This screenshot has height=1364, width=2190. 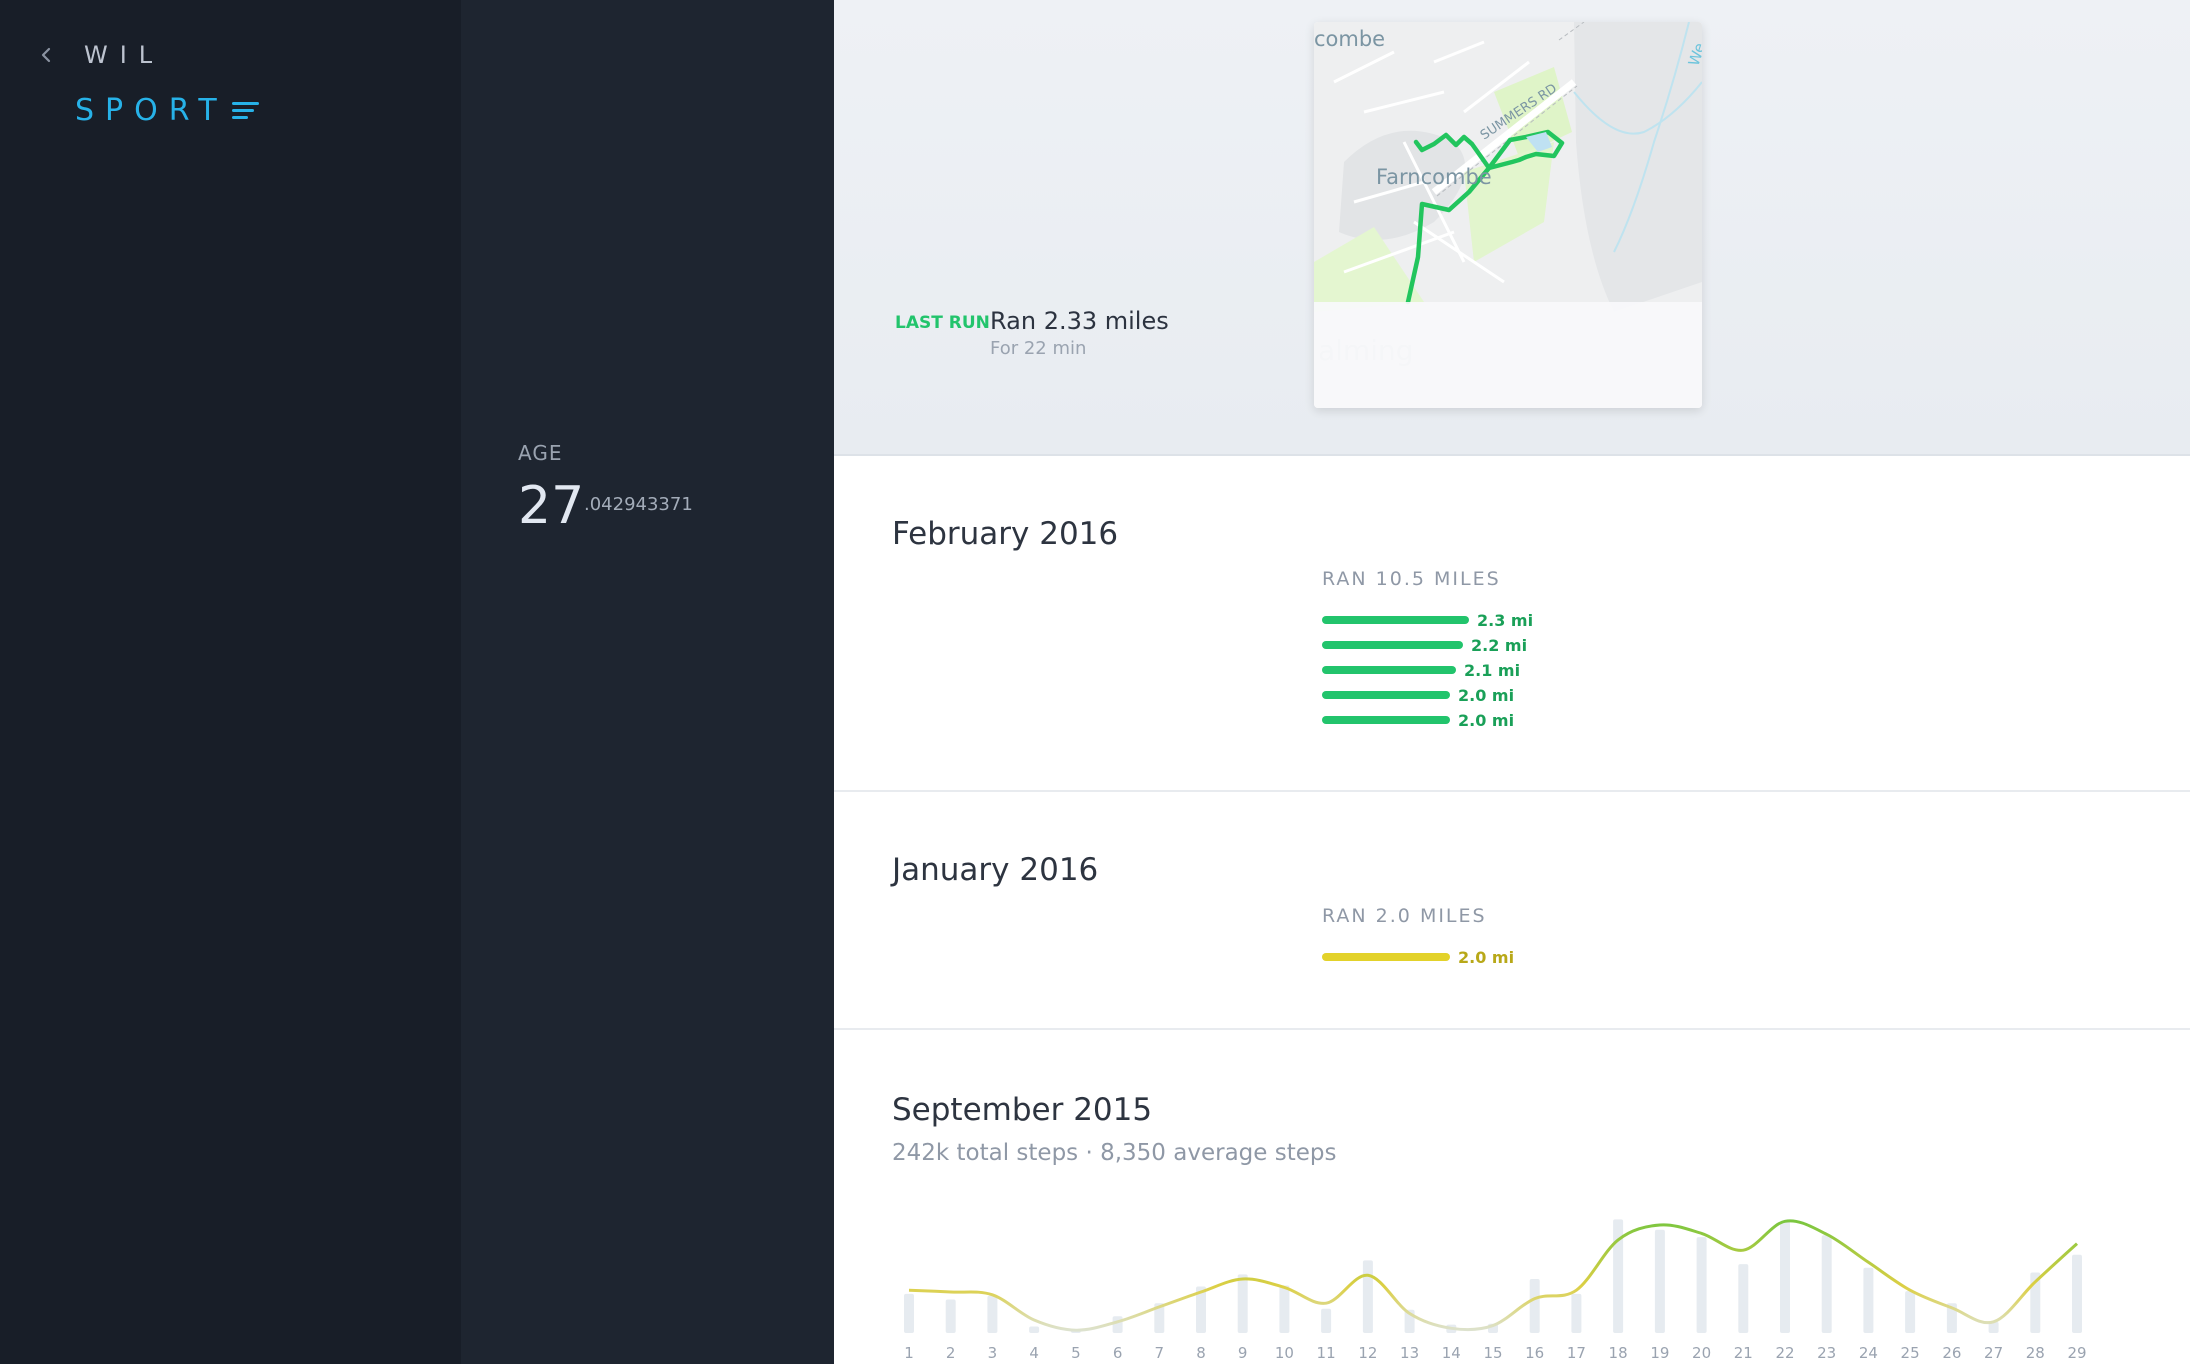 I want to click on age-label: AGE, so click(x=540, y=453).